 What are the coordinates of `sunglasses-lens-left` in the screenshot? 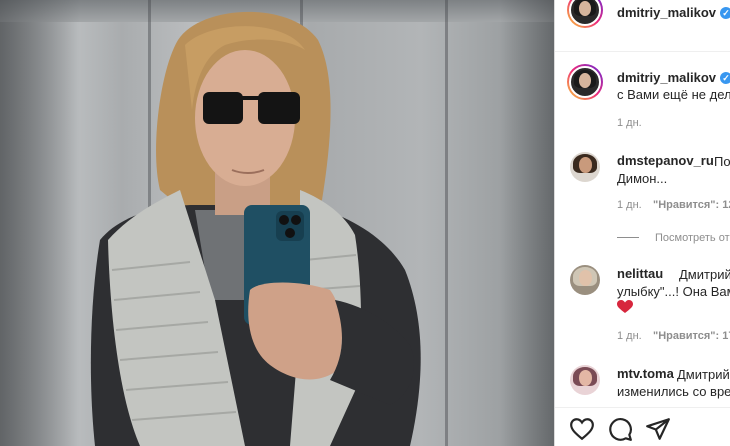 It's located at (223, 108).